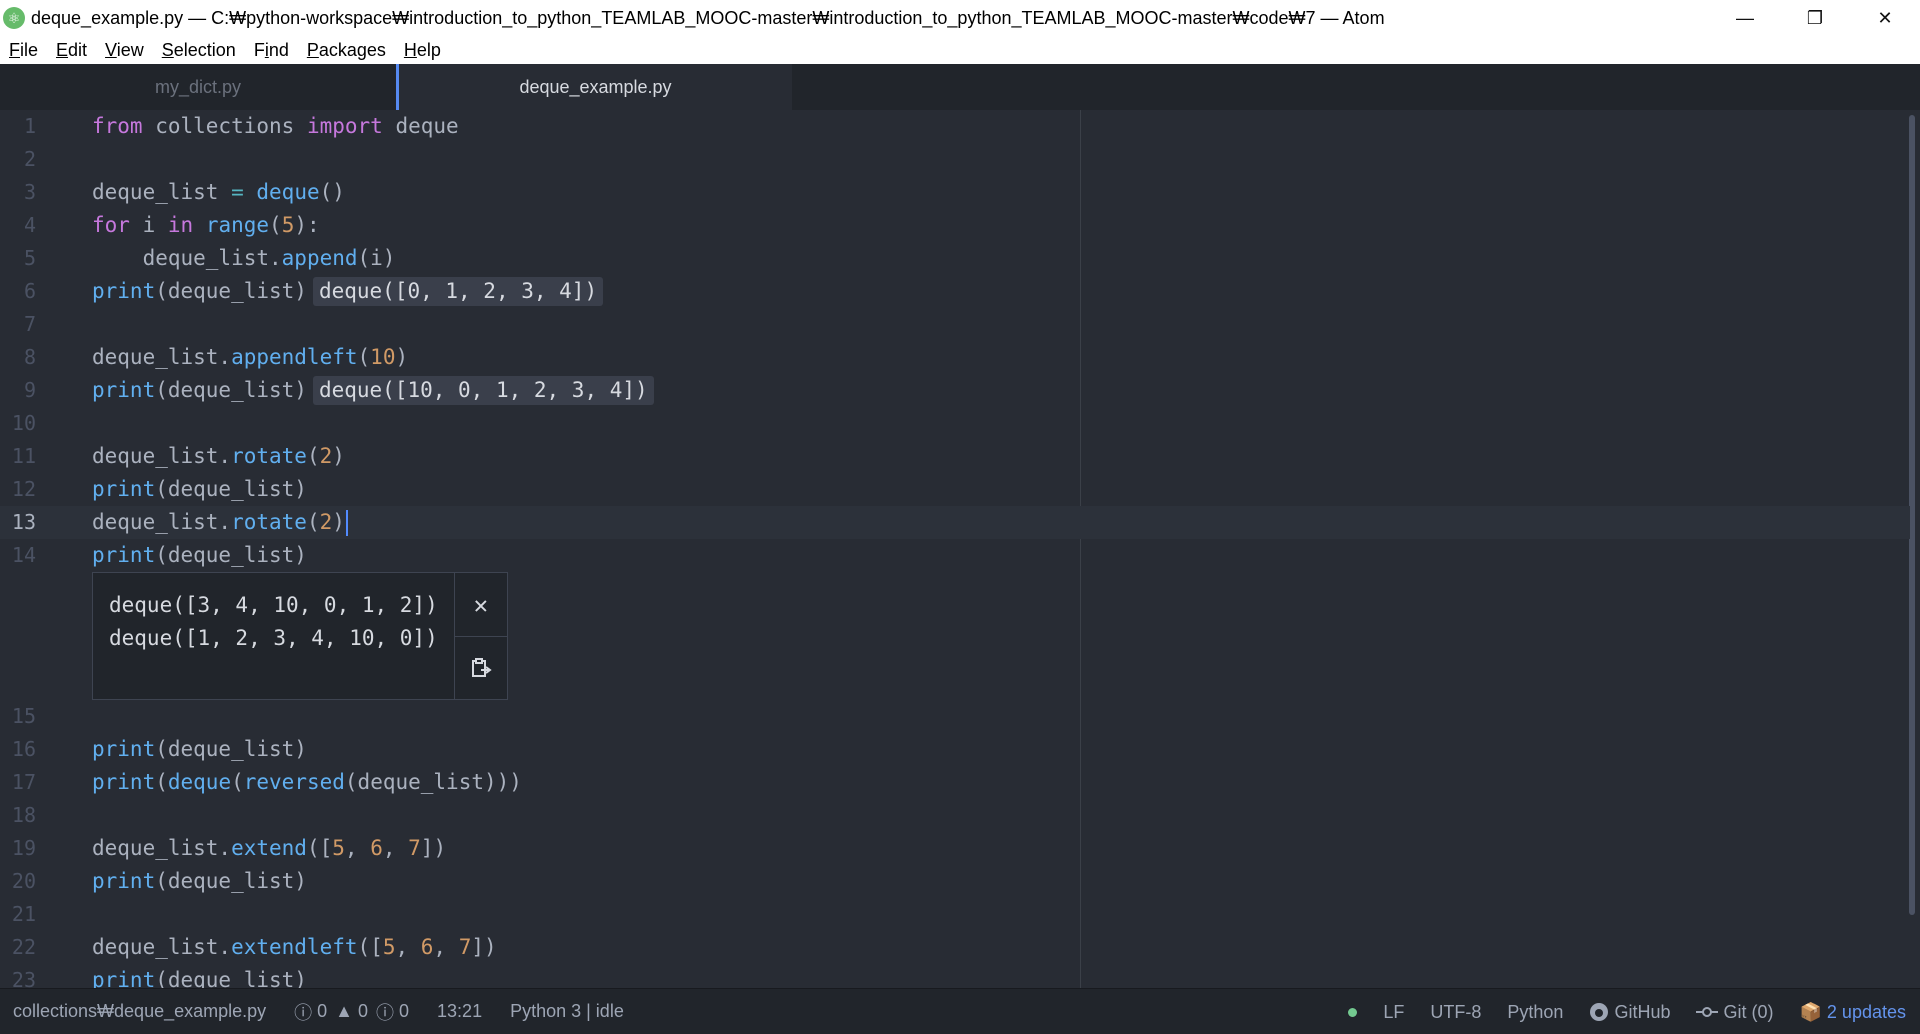  I want to click on code-line: 18, so click(955, 815).